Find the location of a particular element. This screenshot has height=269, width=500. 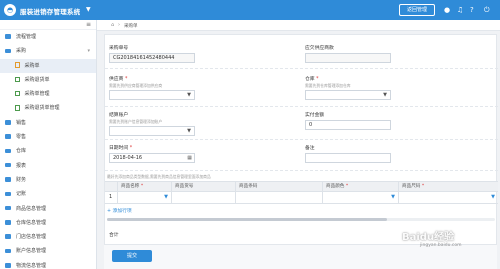

sidebar-item-store-info: 门店信息管理 is located at coordinates (48, 237).